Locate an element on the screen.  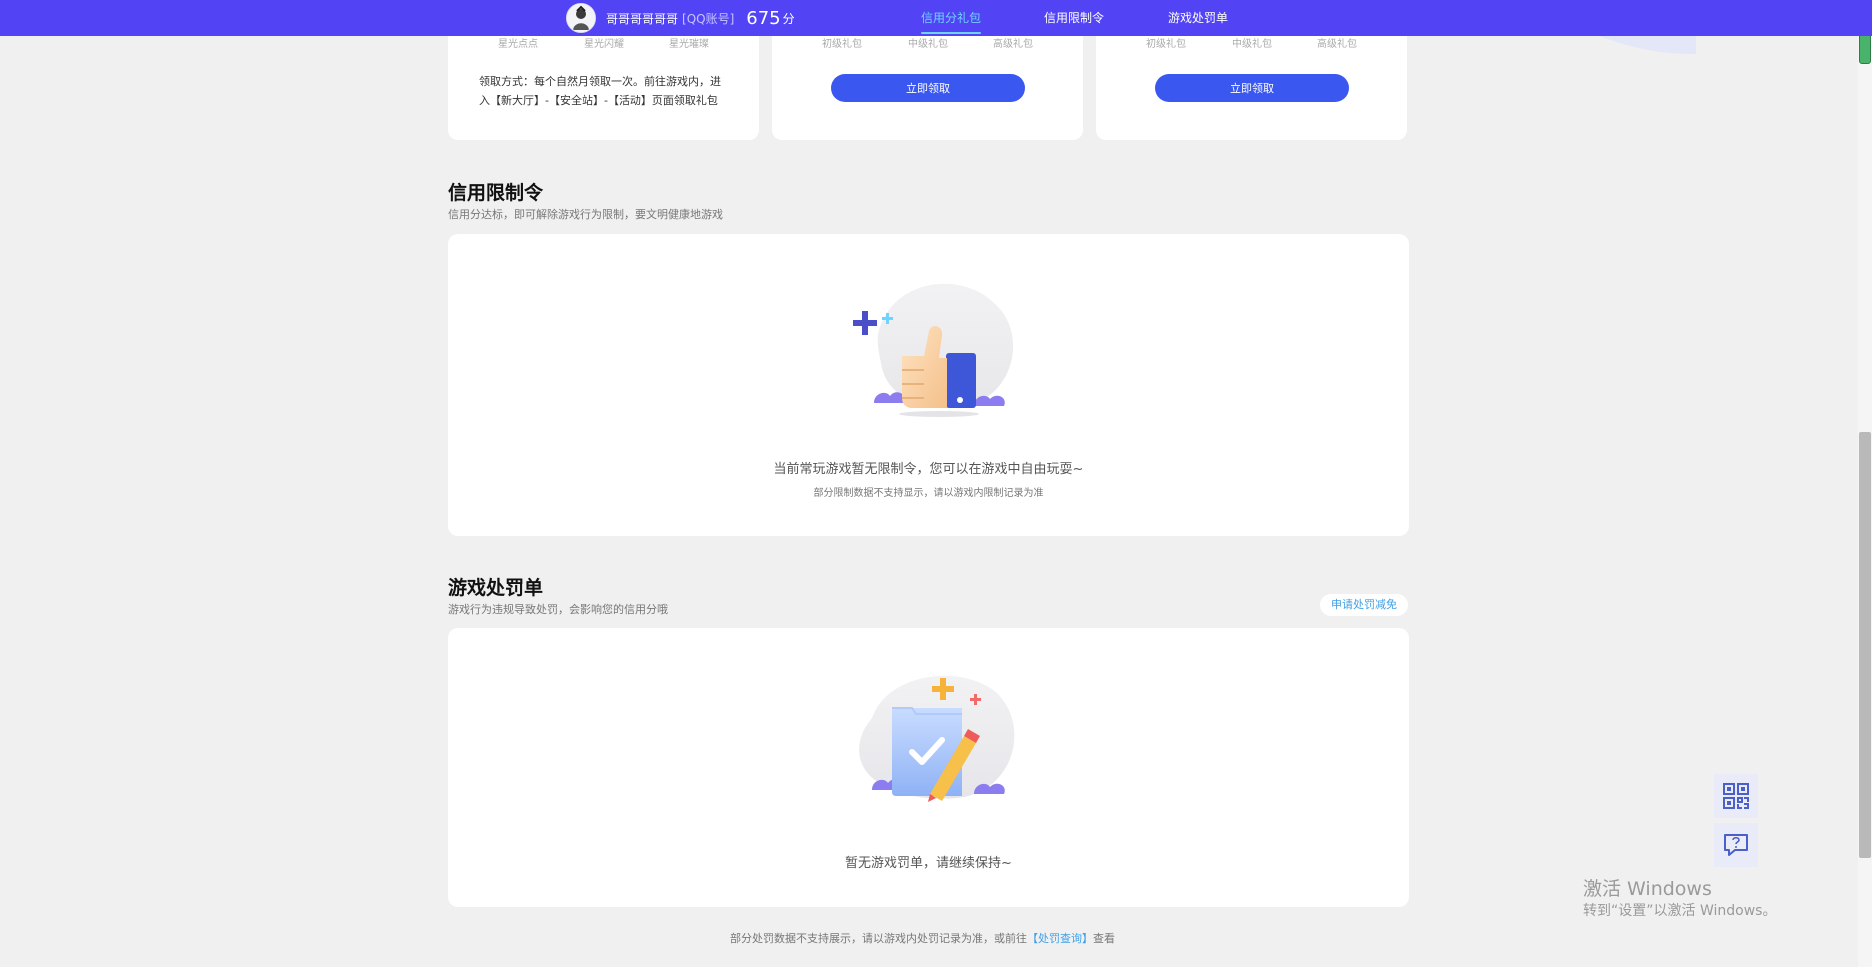
qr-code-icon is located at coordinates (1736, 796).